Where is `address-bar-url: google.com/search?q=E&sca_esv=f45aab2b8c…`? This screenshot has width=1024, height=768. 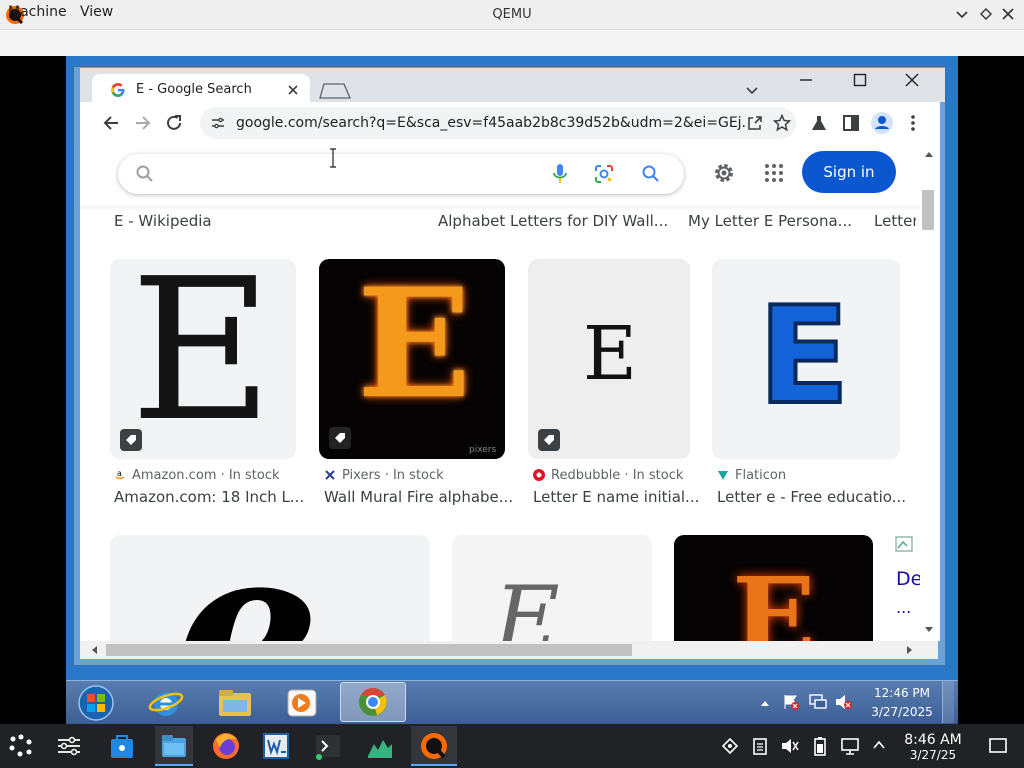
address-bar-url: google.com/search?q=E&sca_esv=f45aab2b8c… is located at coordinates (491, 123).